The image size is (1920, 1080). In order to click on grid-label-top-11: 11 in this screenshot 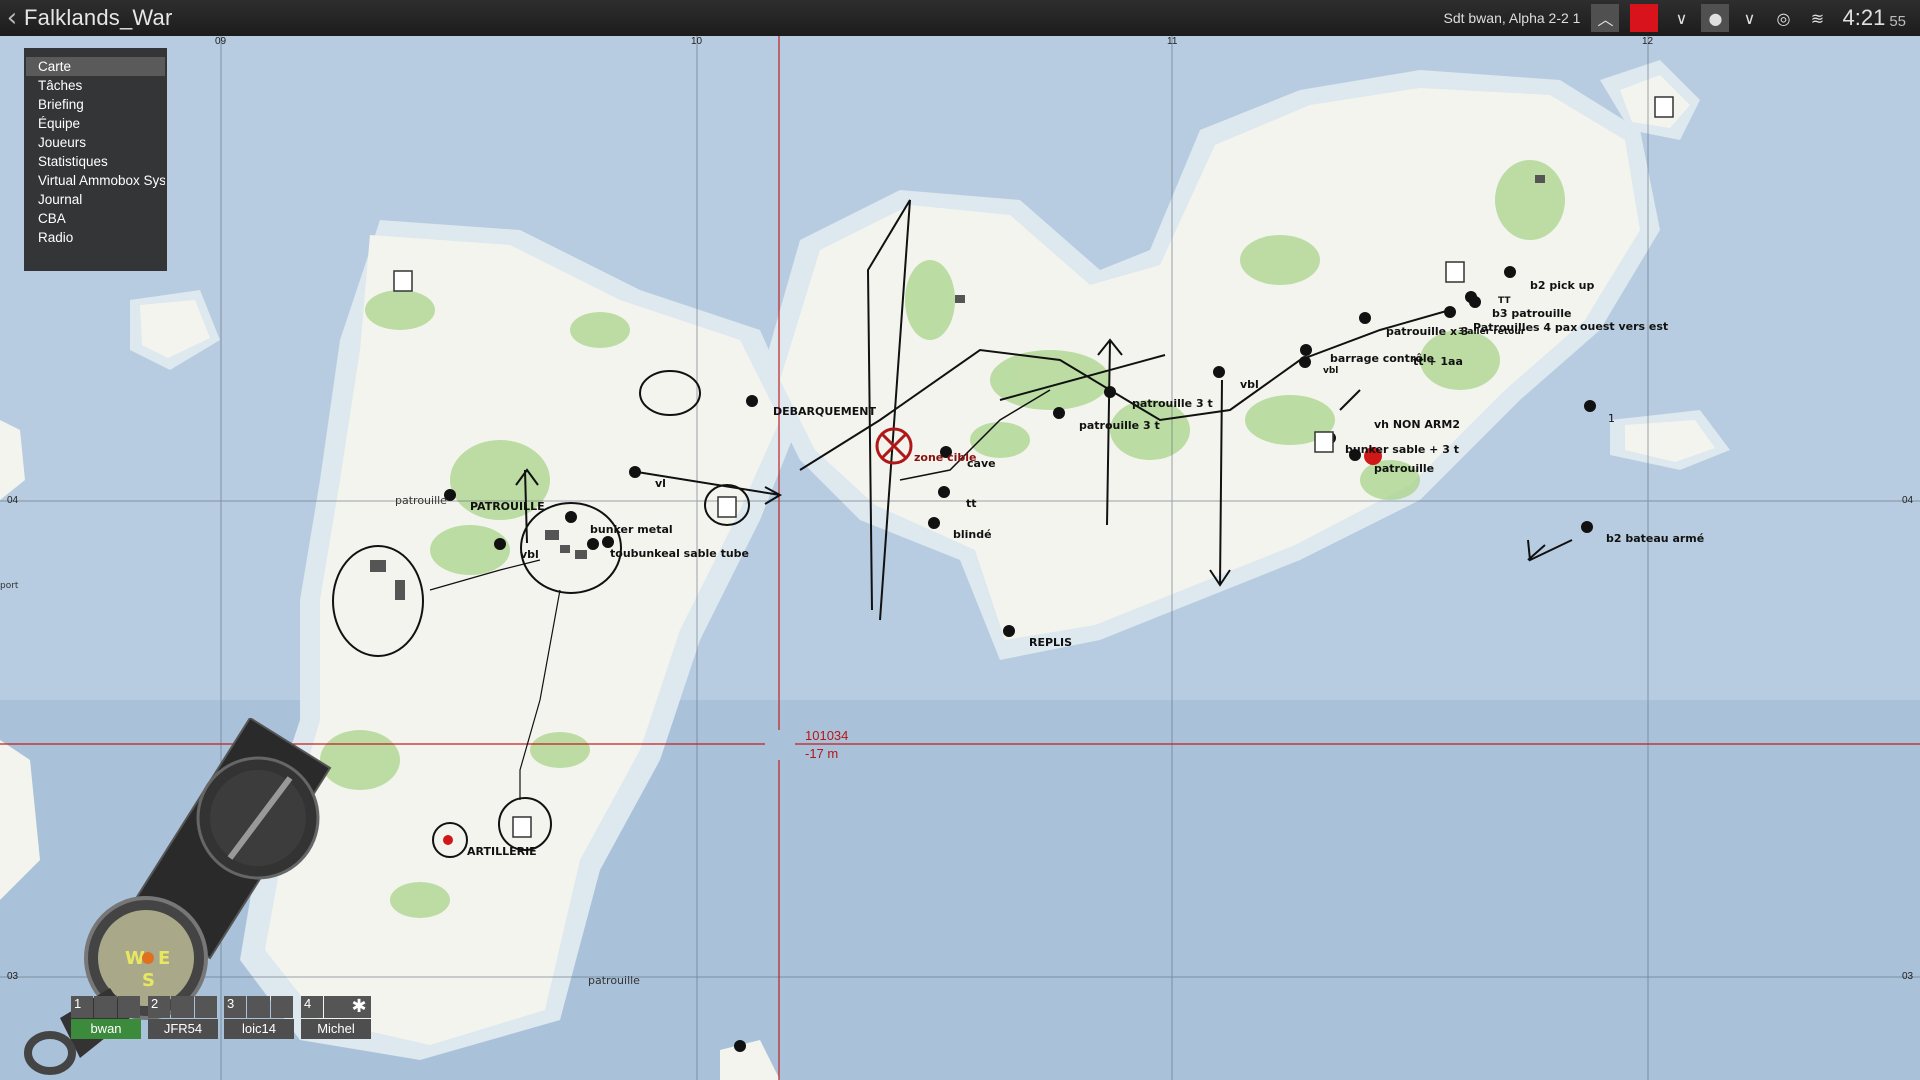, I will do `click(1172, 41)`.